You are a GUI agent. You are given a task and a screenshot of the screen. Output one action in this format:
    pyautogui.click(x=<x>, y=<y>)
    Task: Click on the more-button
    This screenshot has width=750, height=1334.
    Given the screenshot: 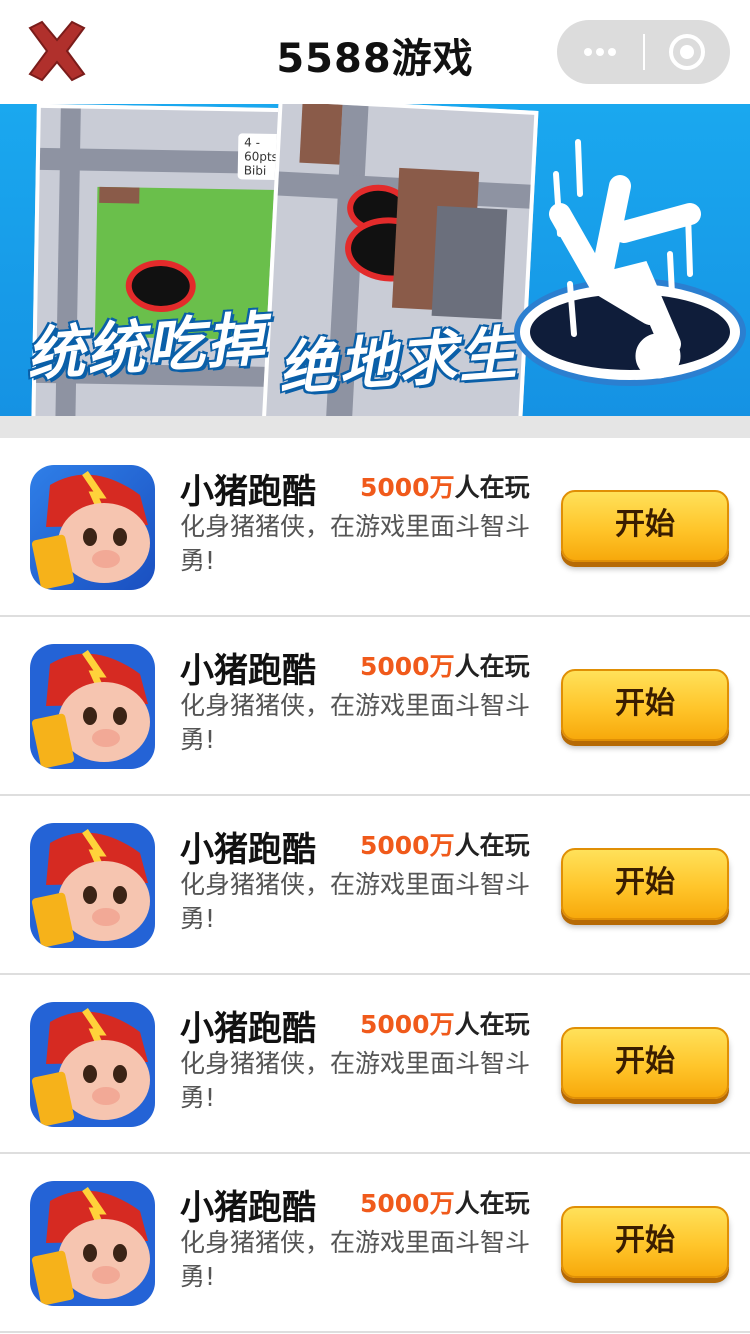 What is the action you would take?
    pyautogui.click(x=600, y=52)
    